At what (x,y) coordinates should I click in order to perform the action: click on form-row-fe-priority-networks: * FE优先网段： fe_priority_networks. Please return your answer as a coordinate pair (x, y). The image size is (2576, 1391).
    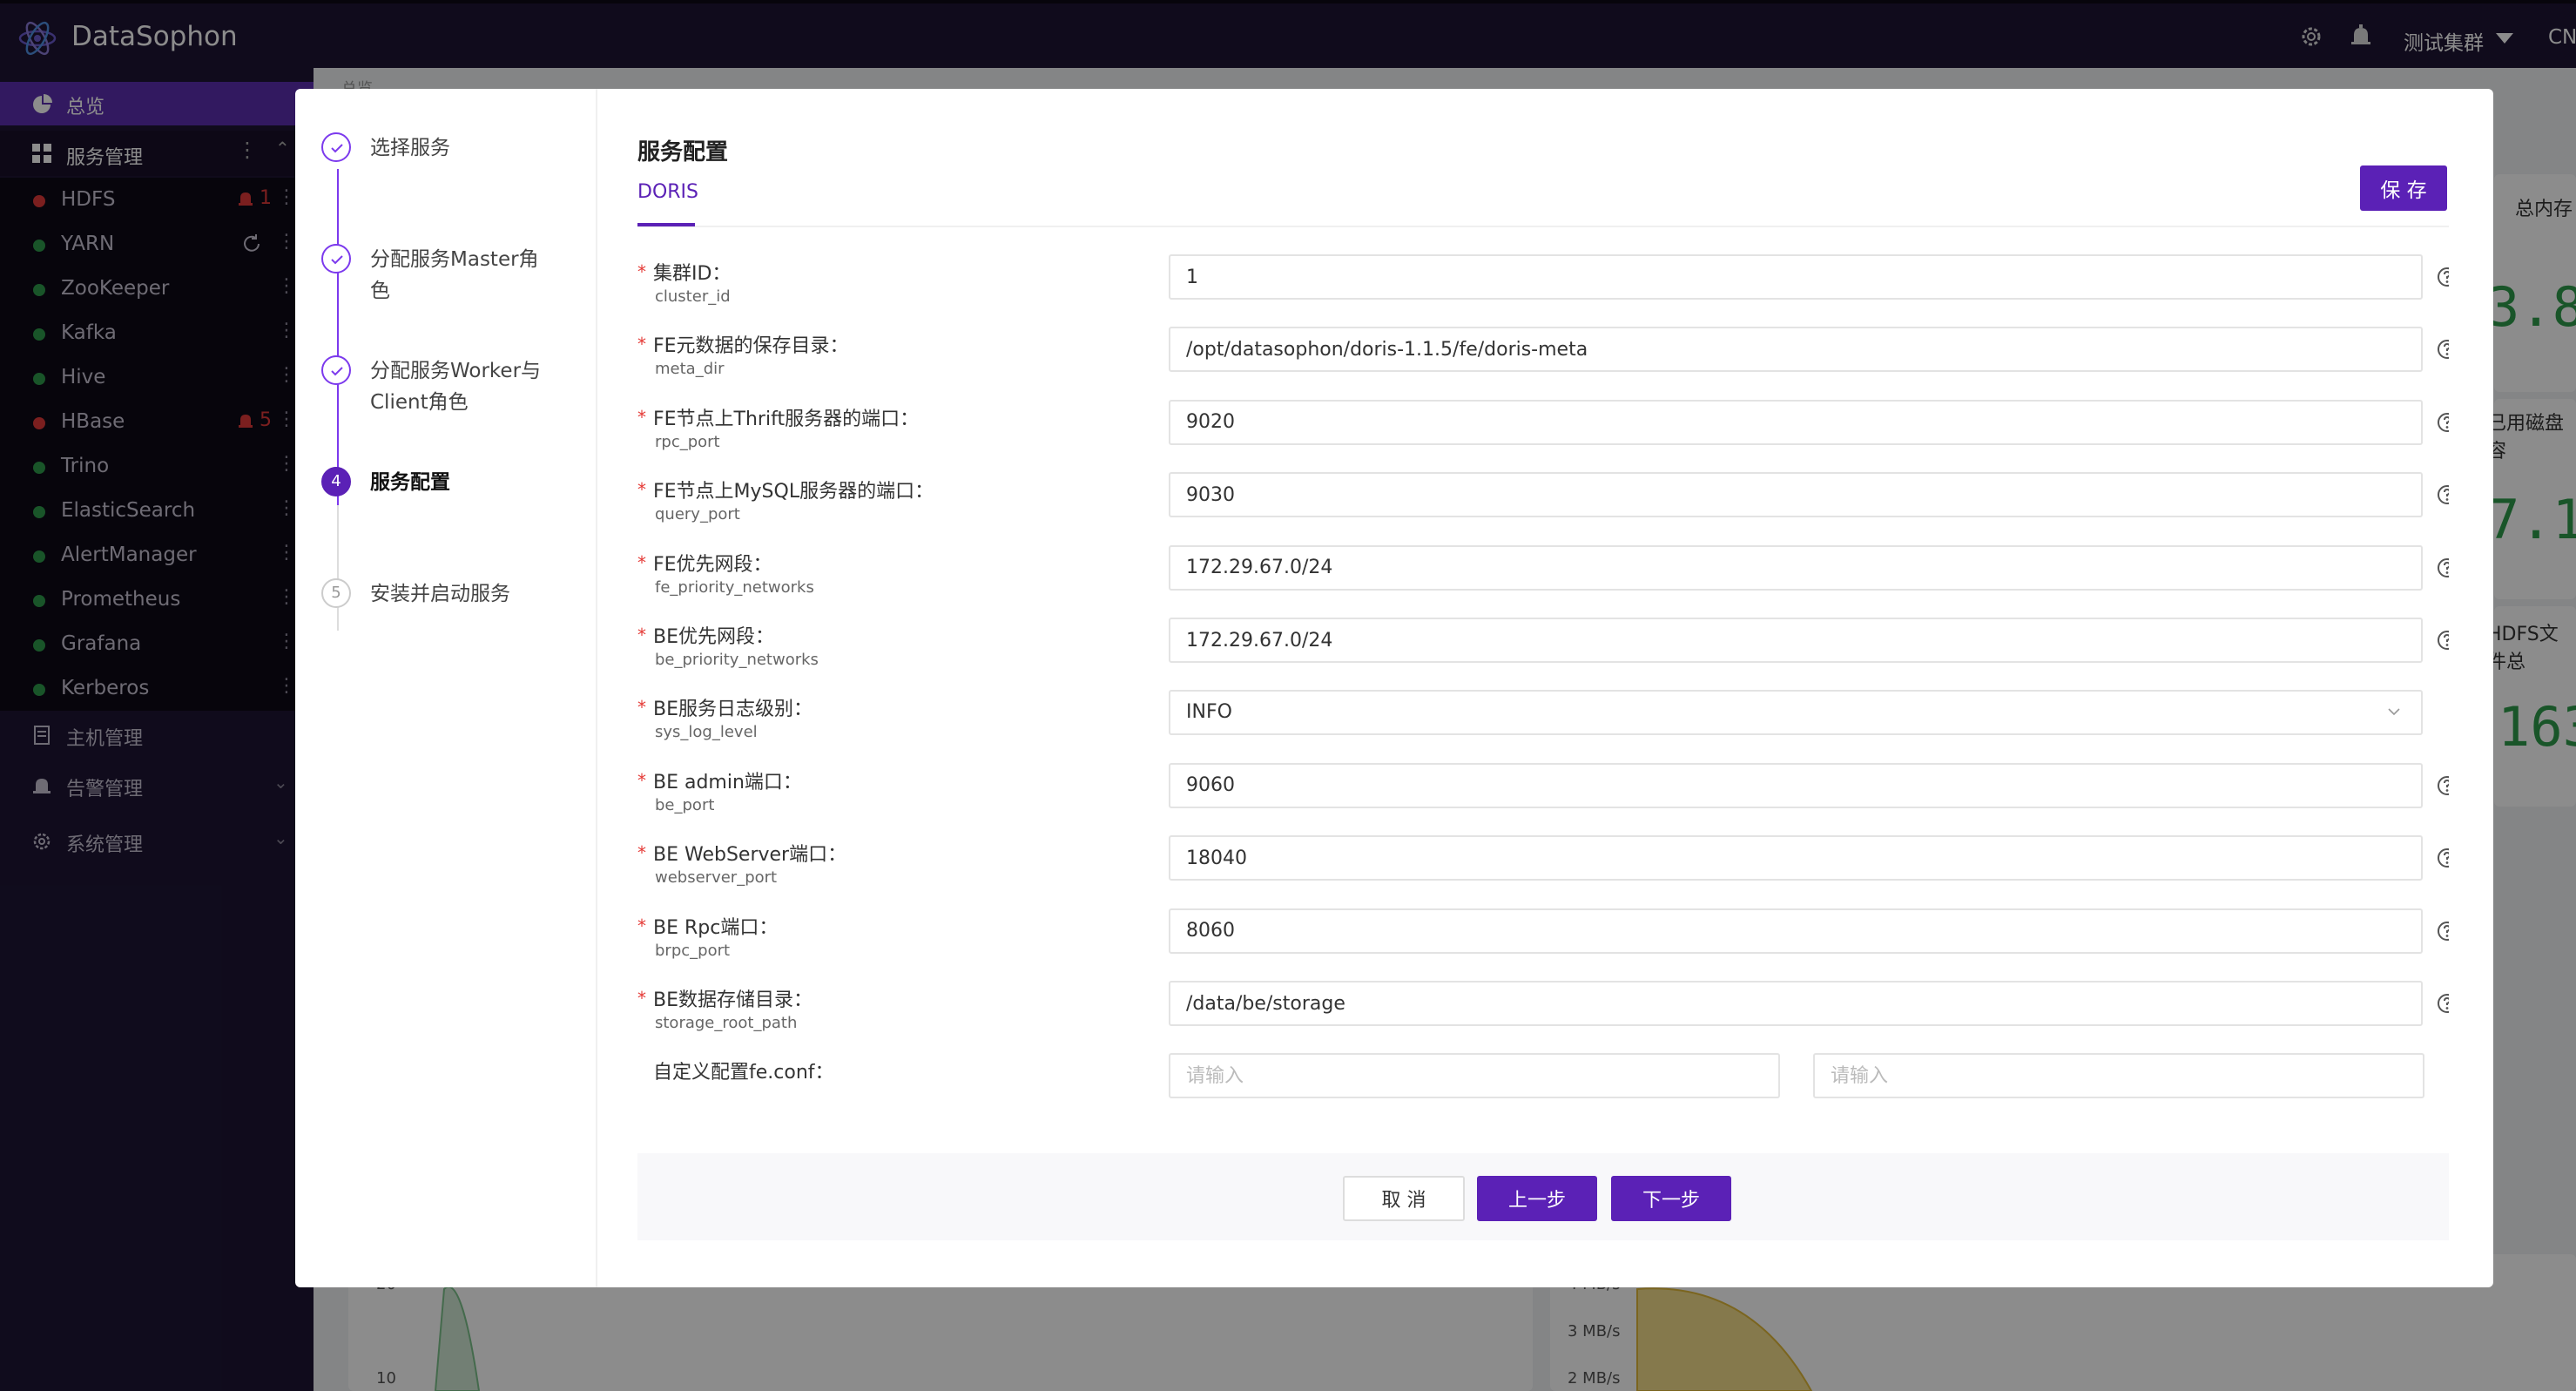
    Looking at the image, I should click on (1543, 581).